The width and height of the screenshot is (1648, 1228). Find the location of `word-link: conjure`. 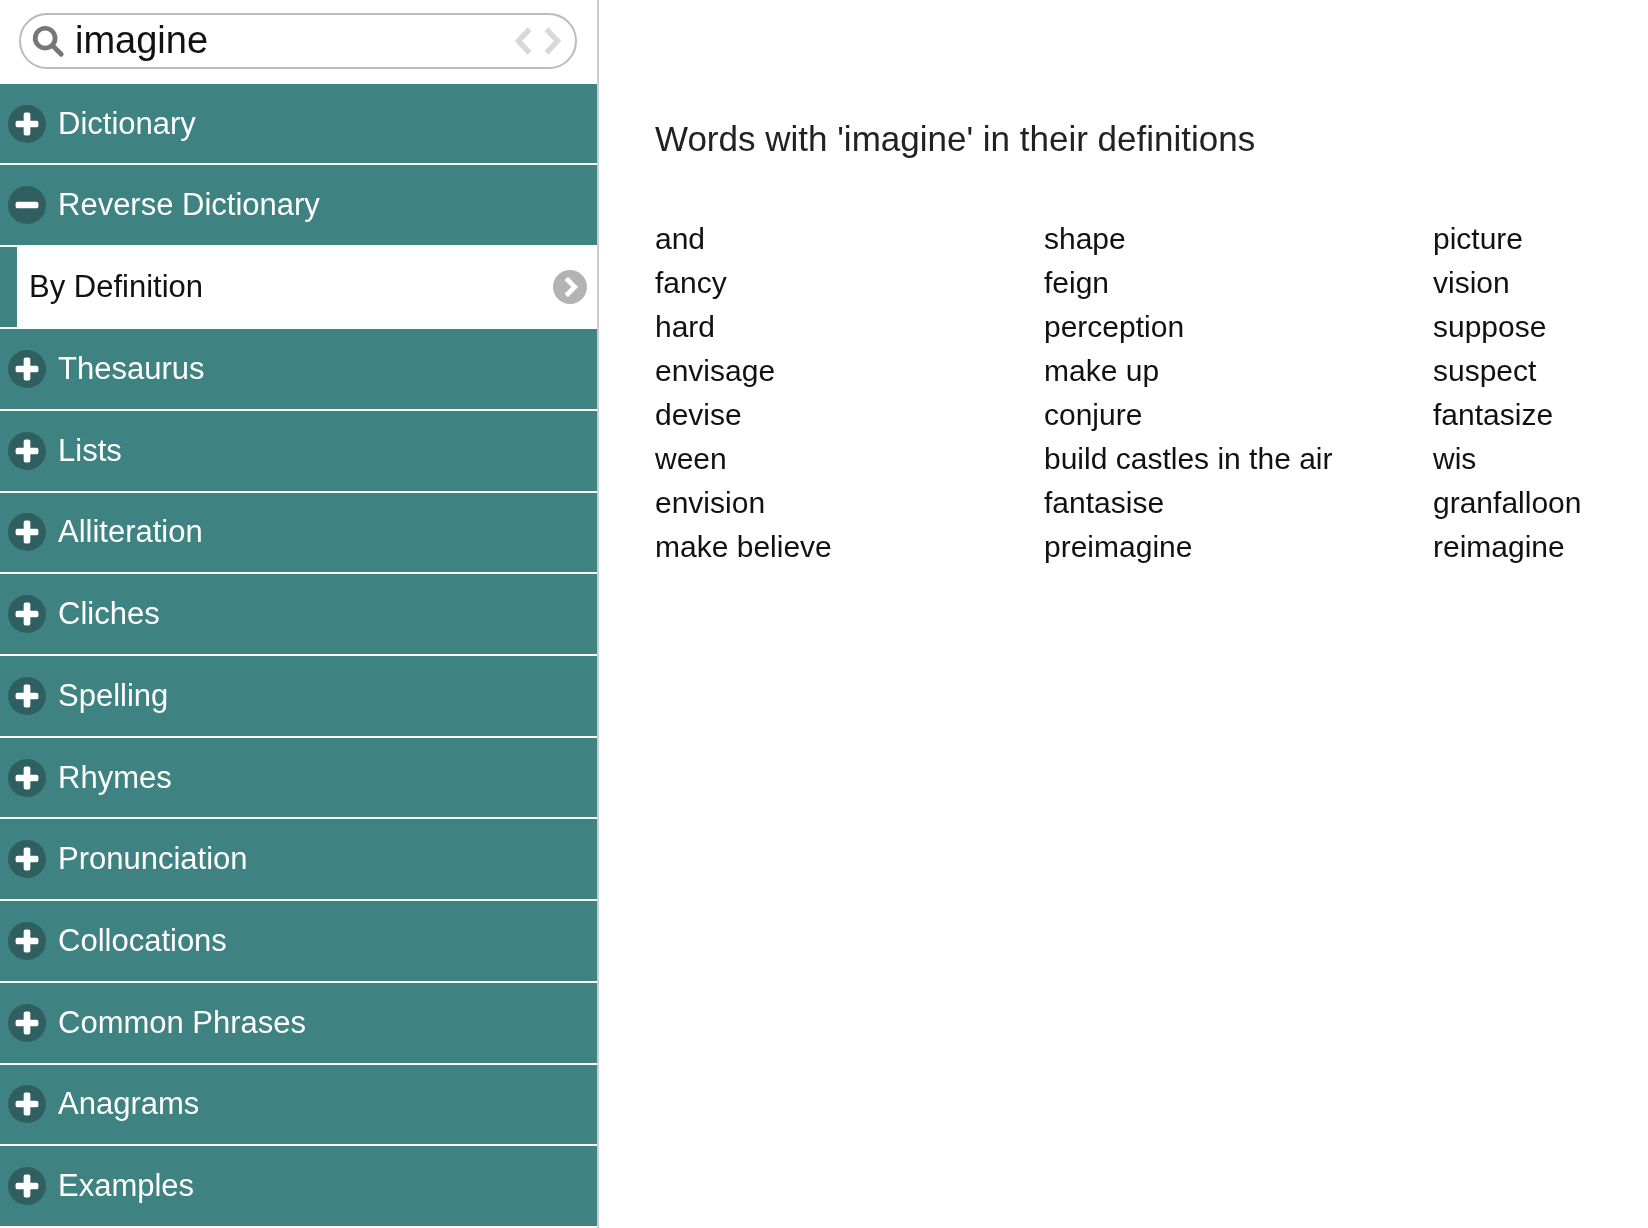

word-link: conjure is located at coordinates (1093, 415).